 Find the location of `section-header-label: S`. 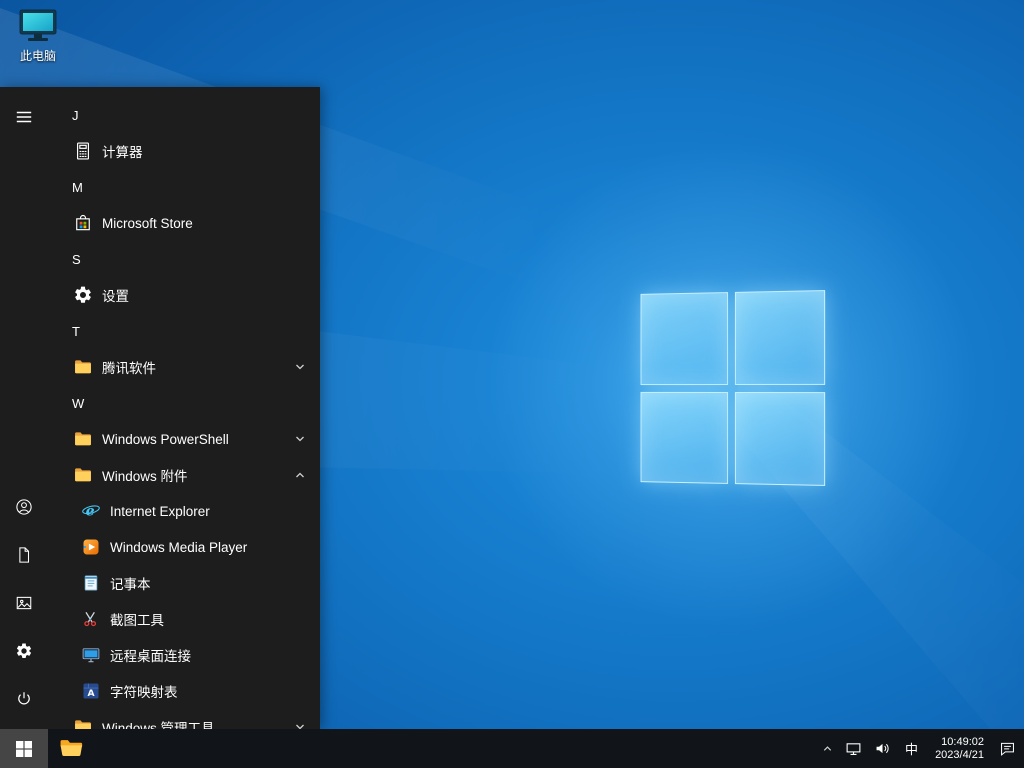

section-header-label: S is located at coordinates (76, 259).